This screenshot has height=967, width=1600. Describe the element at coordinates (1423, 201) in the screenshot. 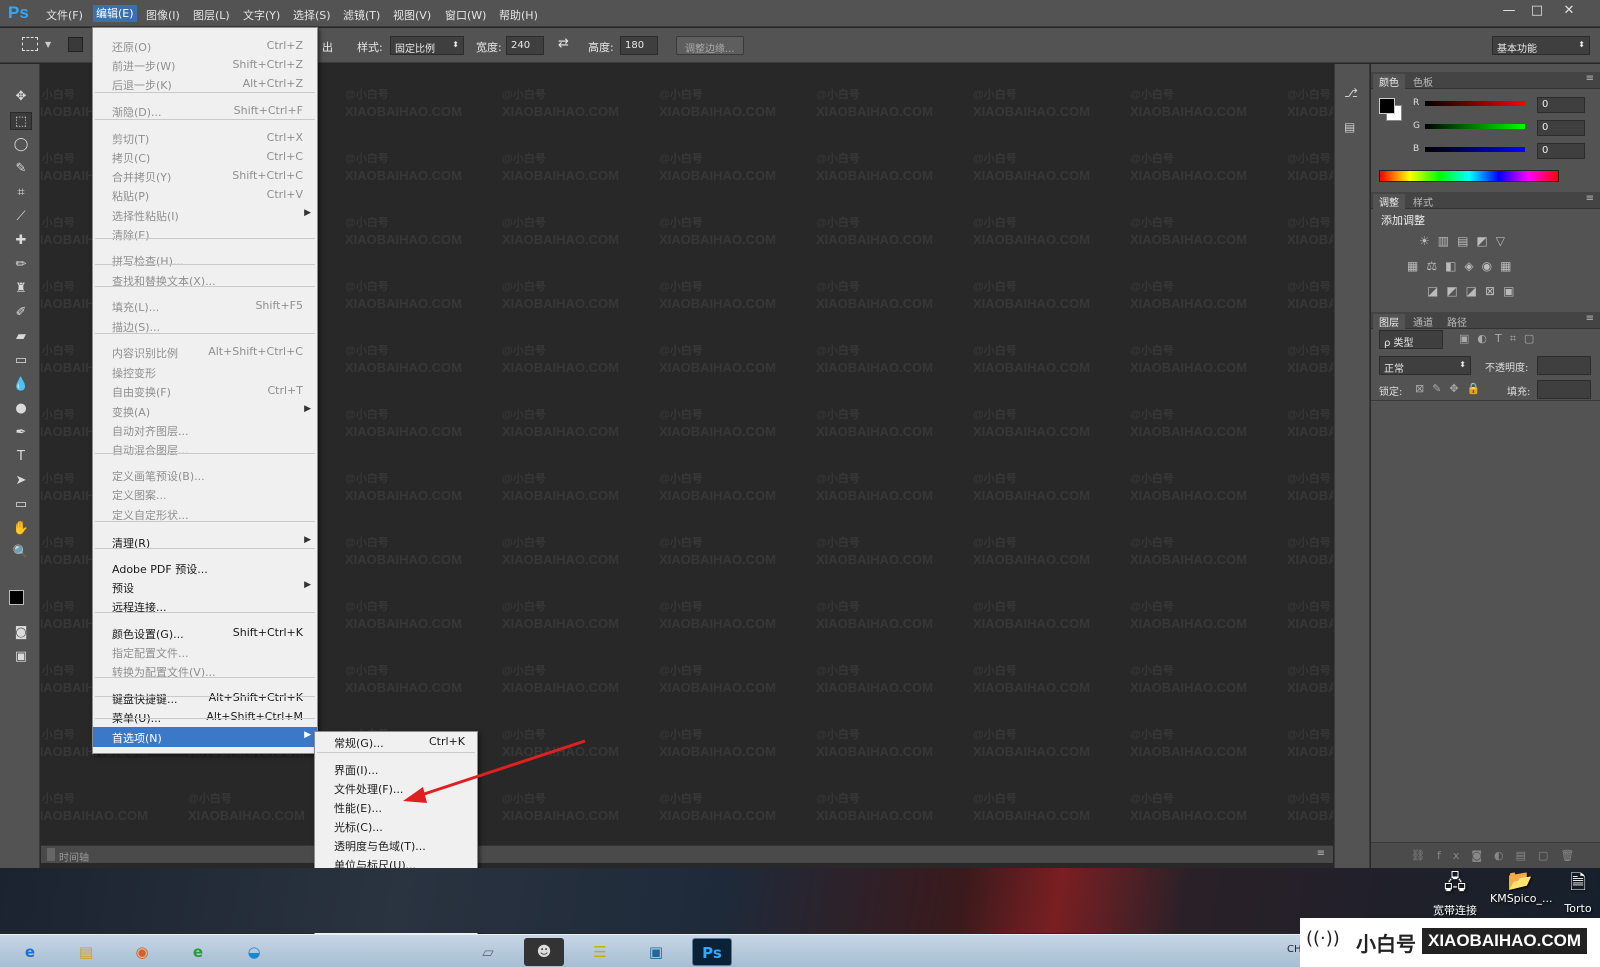

I see `tab-styles: 样式` at that location.